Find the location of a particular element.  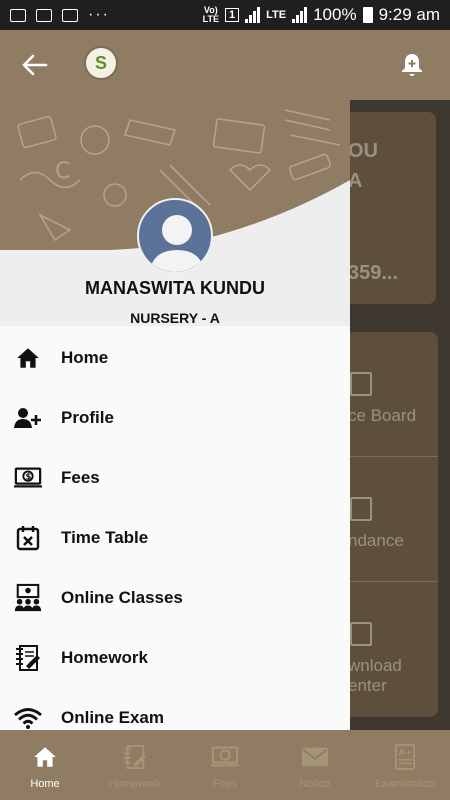

drawer-item-time-table: Time Table is located at coordinates (175, 538).